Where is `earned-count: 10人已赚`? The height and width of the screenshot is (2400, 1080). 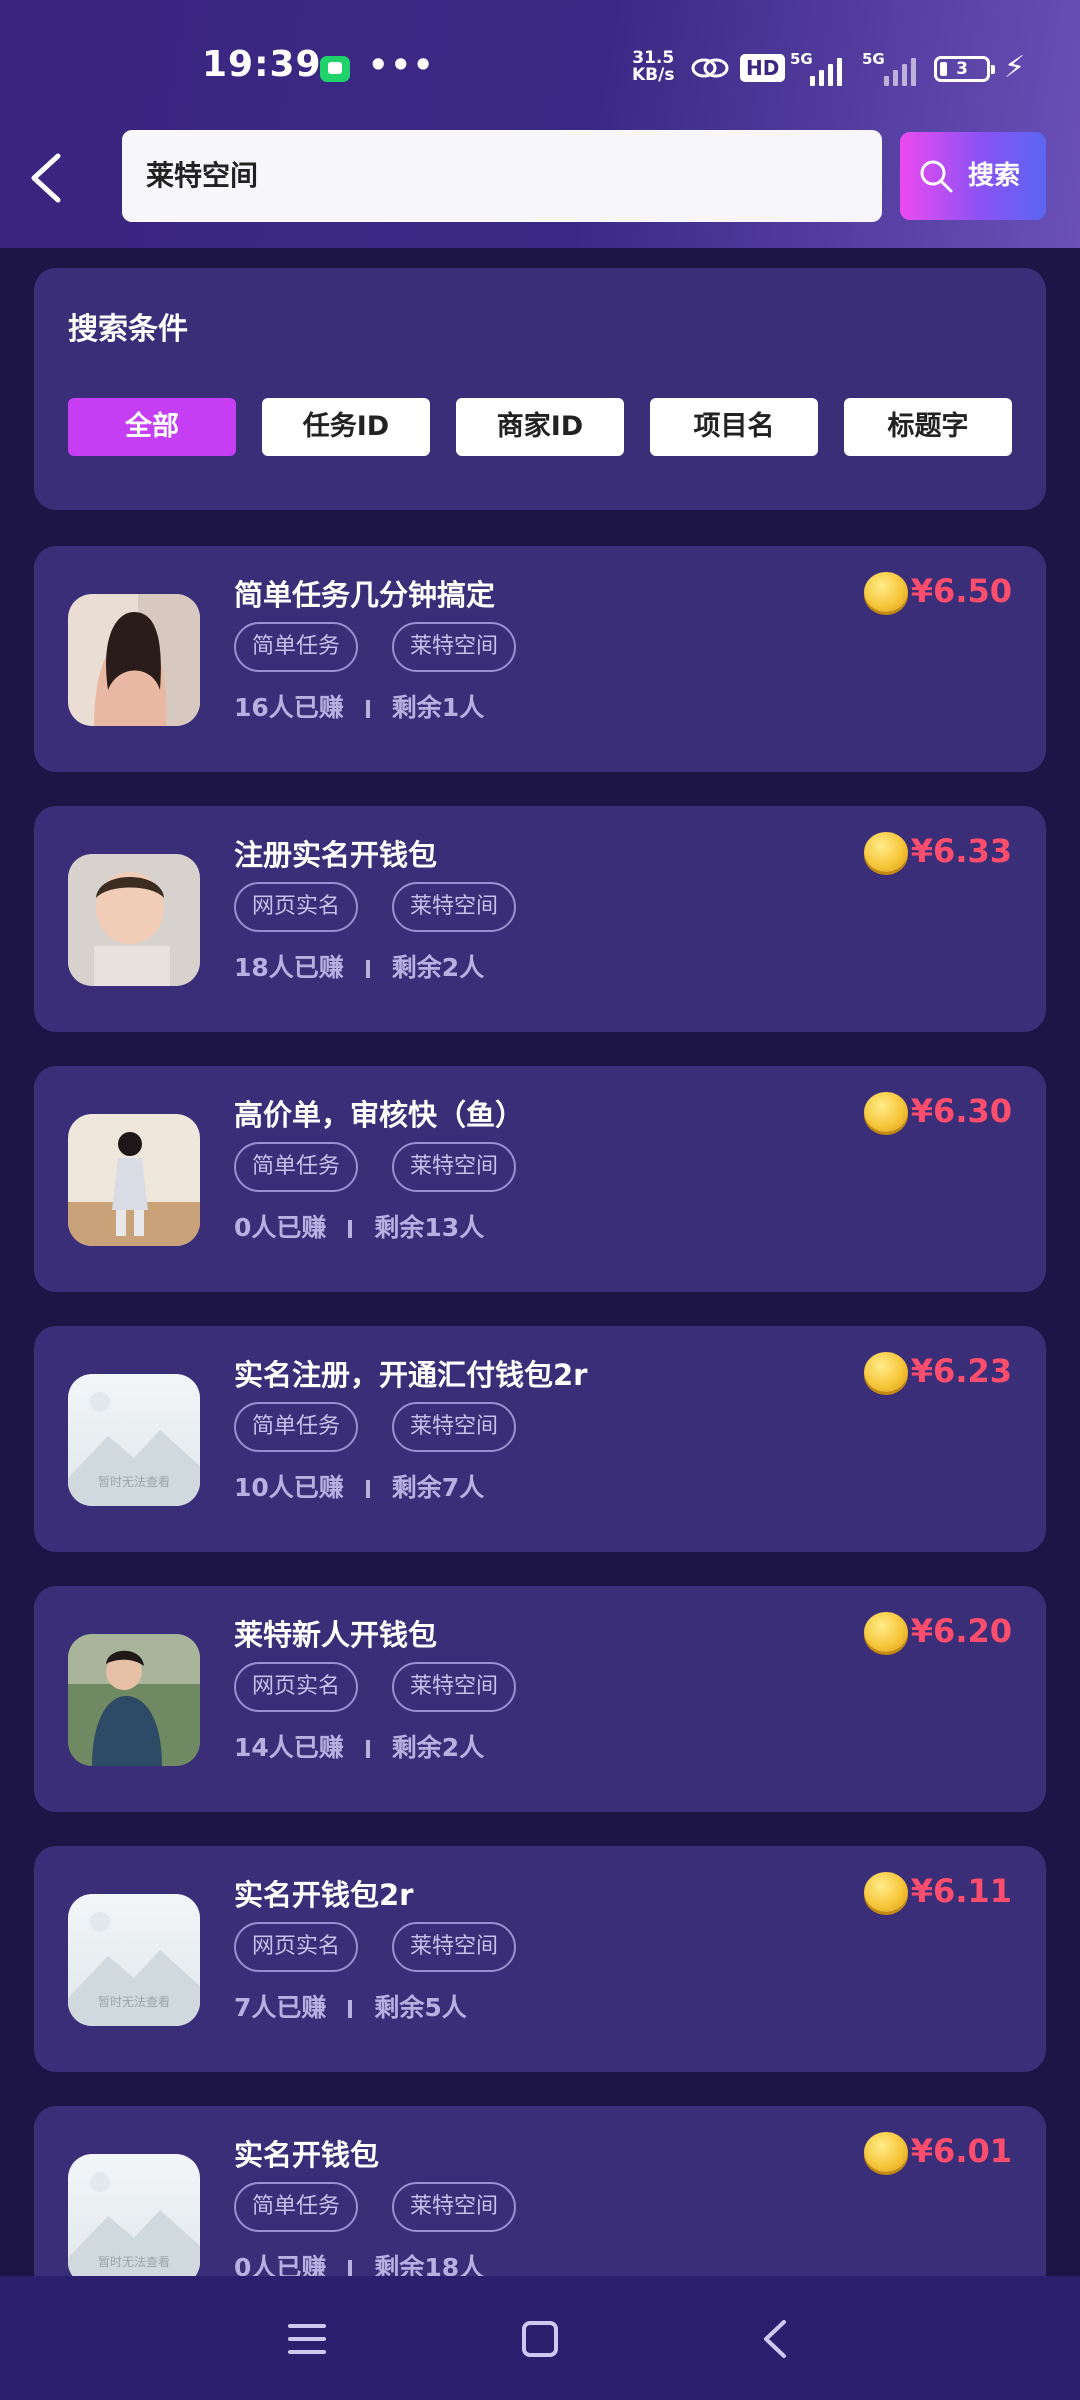 earned-count: 10人已赚 is located at coordinates (289, 1487).